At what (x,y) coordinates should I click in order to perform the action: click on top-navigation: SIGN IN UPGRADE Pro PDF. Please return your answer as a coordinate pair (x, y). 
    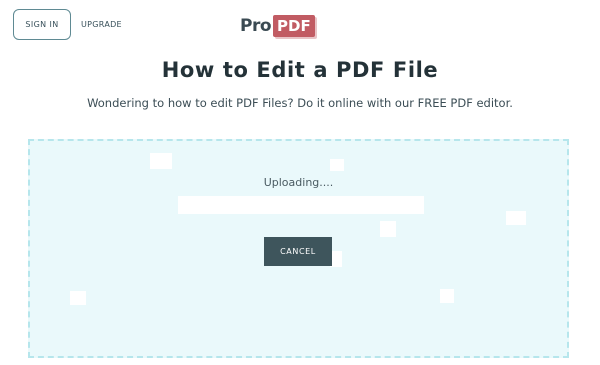
    Looking at the image, I should click on (300, 23).